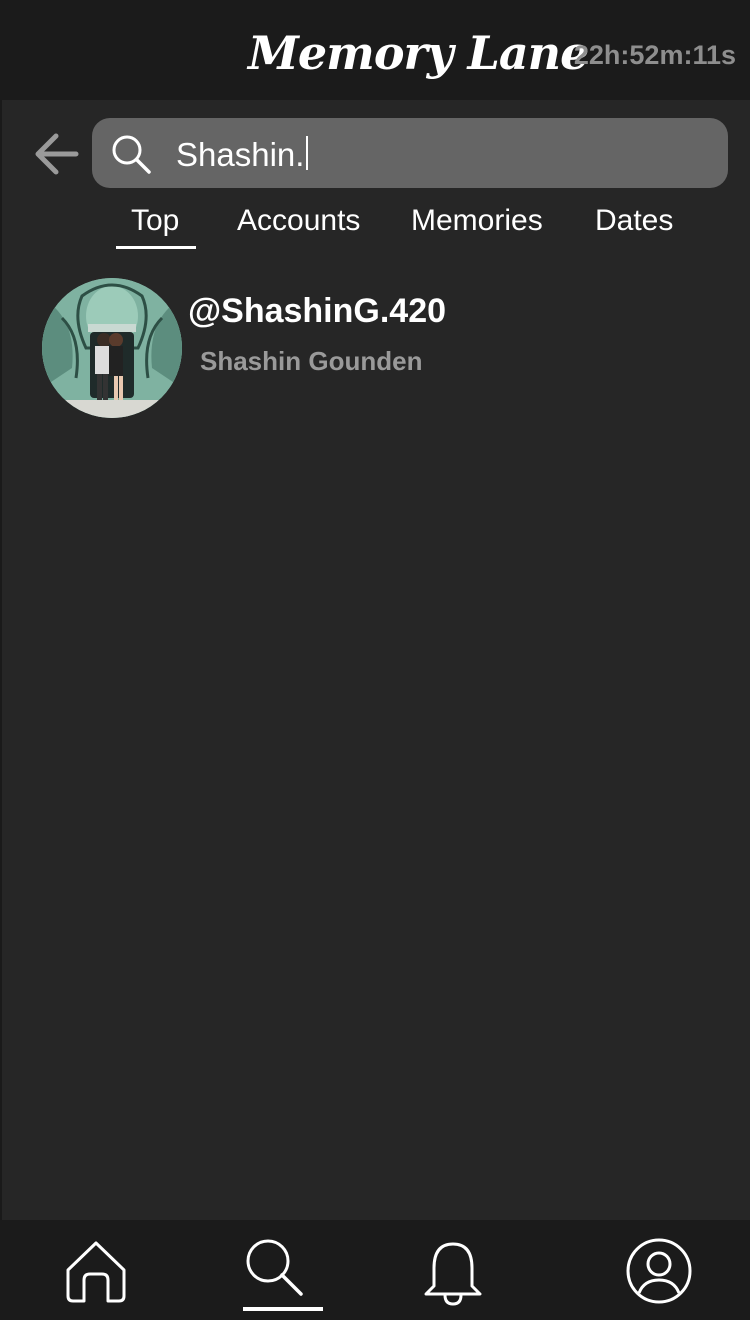 The image size is (750, 1320). Describe the element at coordinates (298, 221) in the screenshot. I see `tab-accounts: Accounts` at that location.